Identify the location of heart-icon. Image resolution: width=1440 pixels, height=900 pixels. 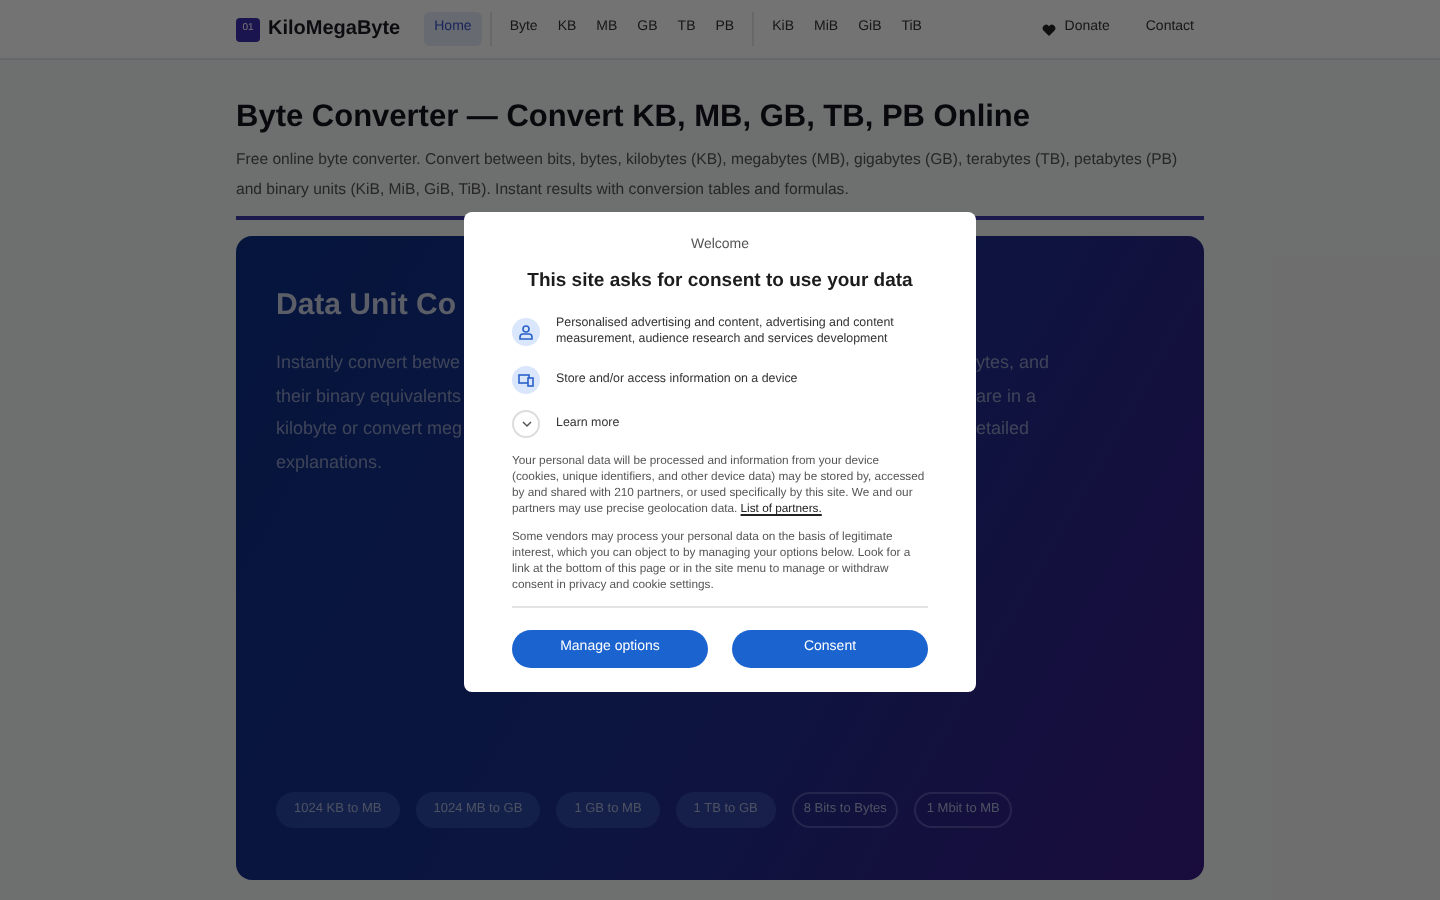
(1049, 29).